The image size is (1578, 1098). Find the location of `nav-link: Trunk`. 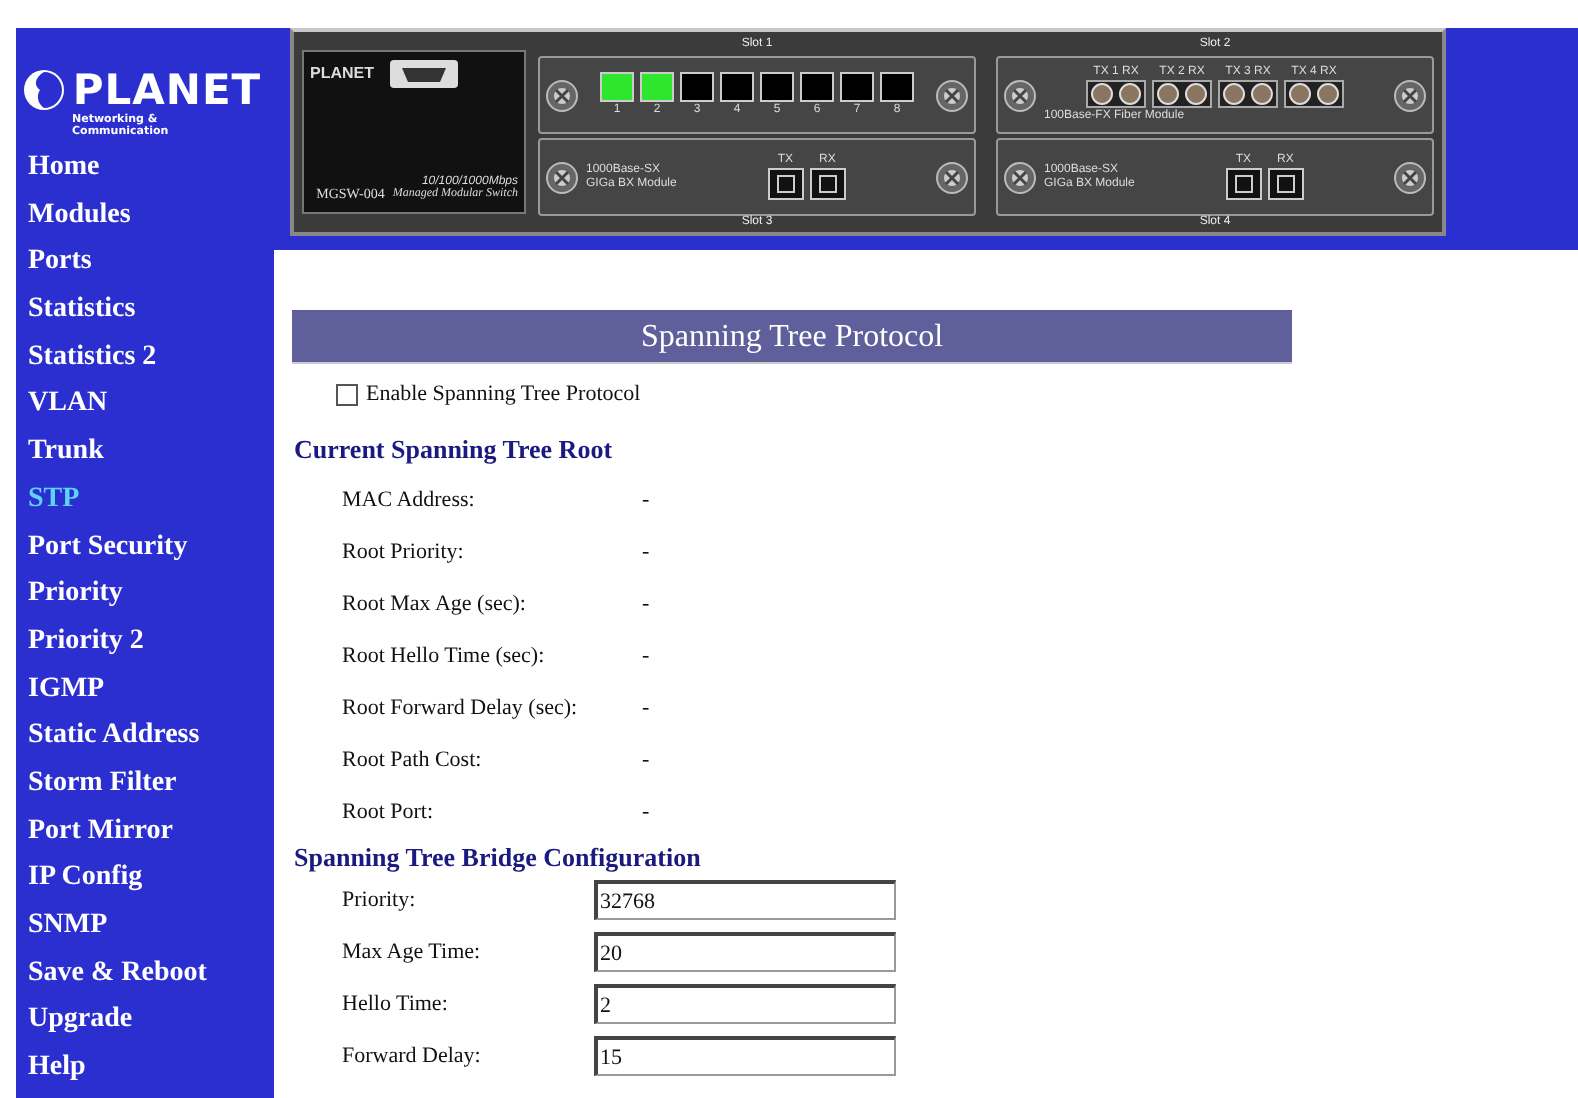

nav-link: Trunk is located at coordinates (66, 454).